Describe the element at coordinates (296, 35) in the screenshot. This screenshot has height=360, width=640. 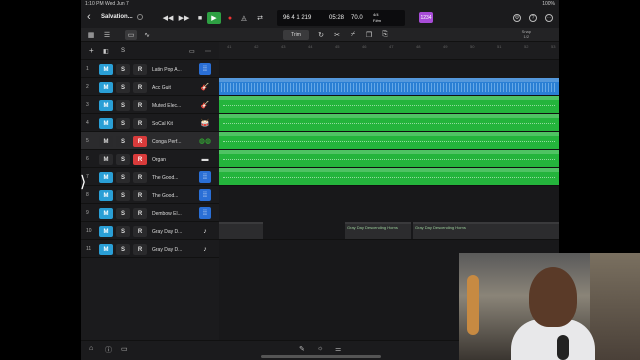
I see `trim-tool-button: Trim` at that location.